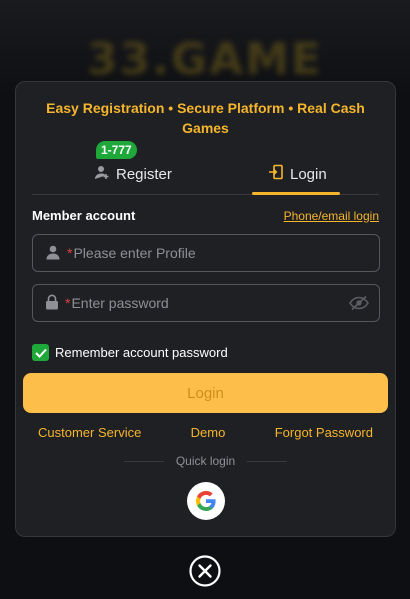  I want to click on register-badge: 1-777, so click(116, 150).